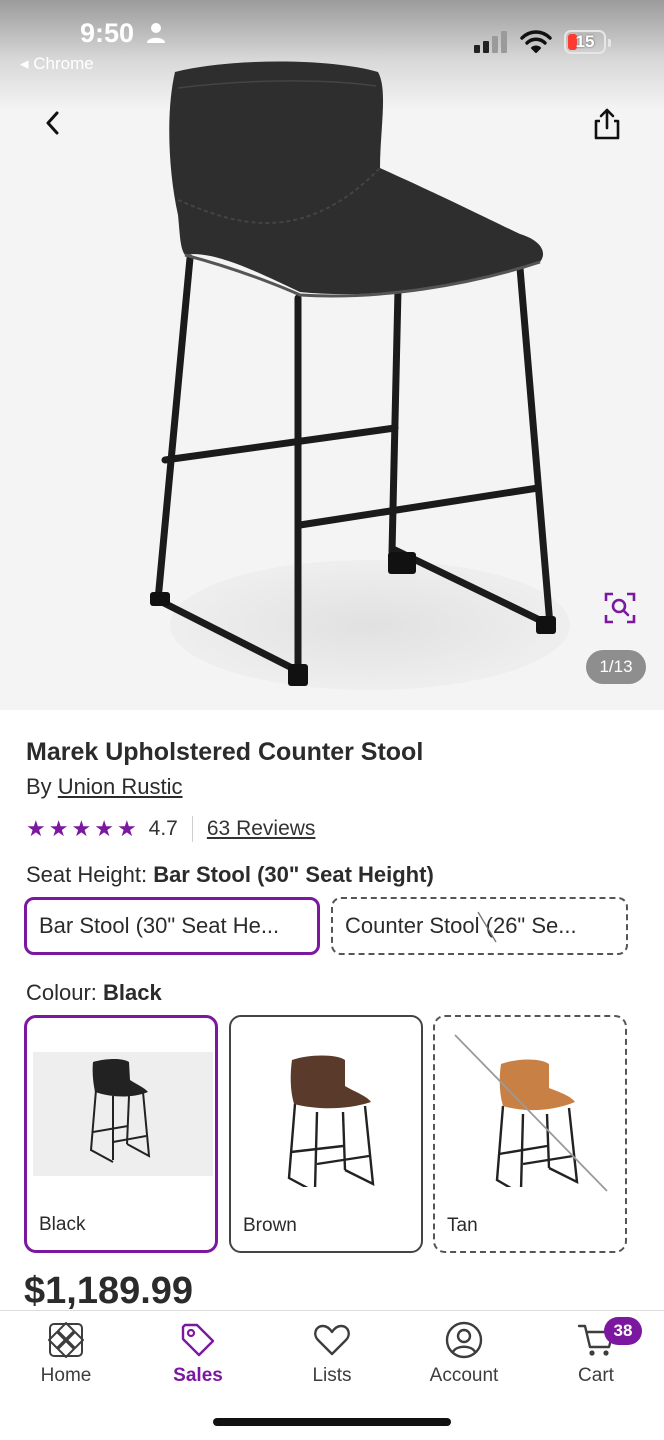 Image resolution: width=664 pixels, height=1440 pixels. Describe the element at coordinates (132, 992) in the screenshot. I see `colour-selected: Black` at that location.